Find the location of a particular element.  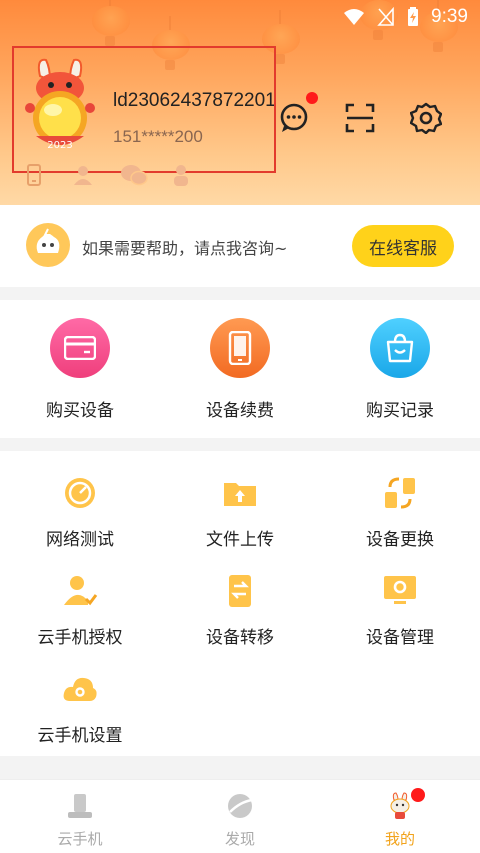

signal-icon is located at coordinates (385, 16).